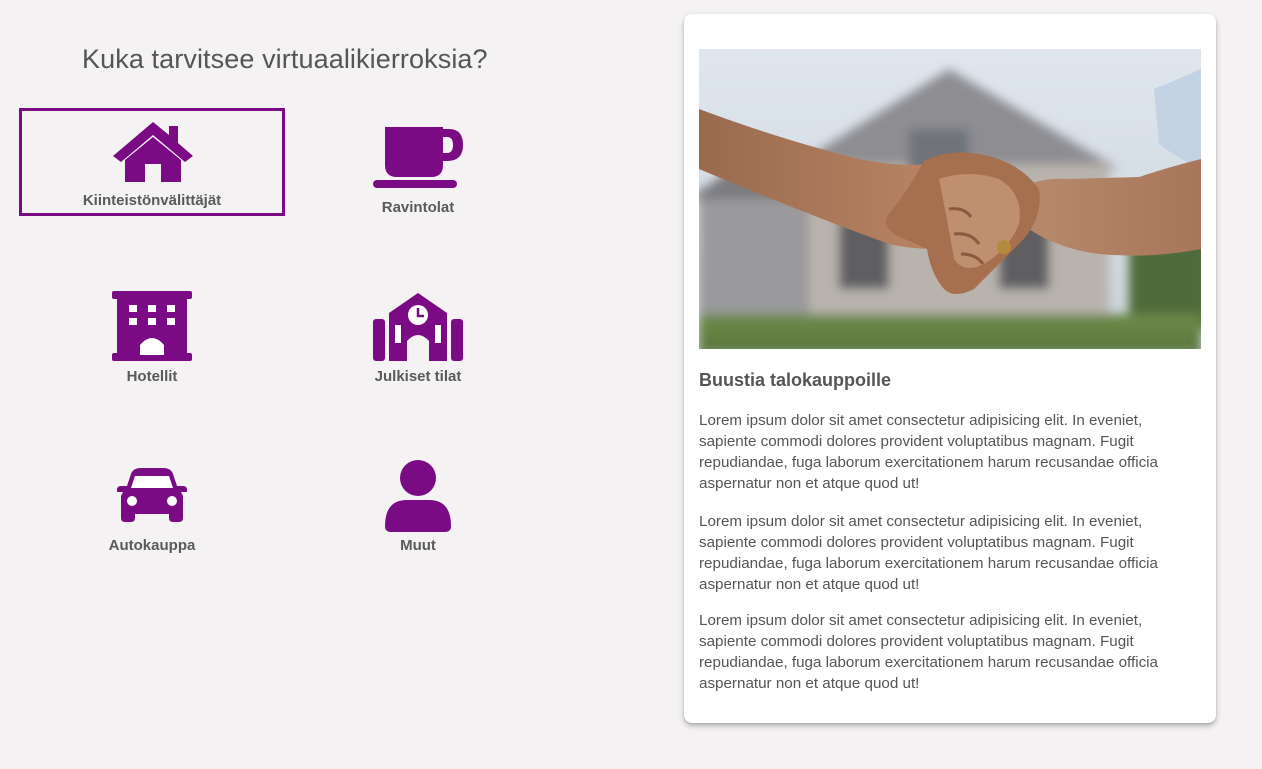  What do you see at coordinates (285, 59) in the screenshot?
I see `section-heading: Kuka tarvitsee virtuaalikierroksia?` at bounding box center [285, 59].